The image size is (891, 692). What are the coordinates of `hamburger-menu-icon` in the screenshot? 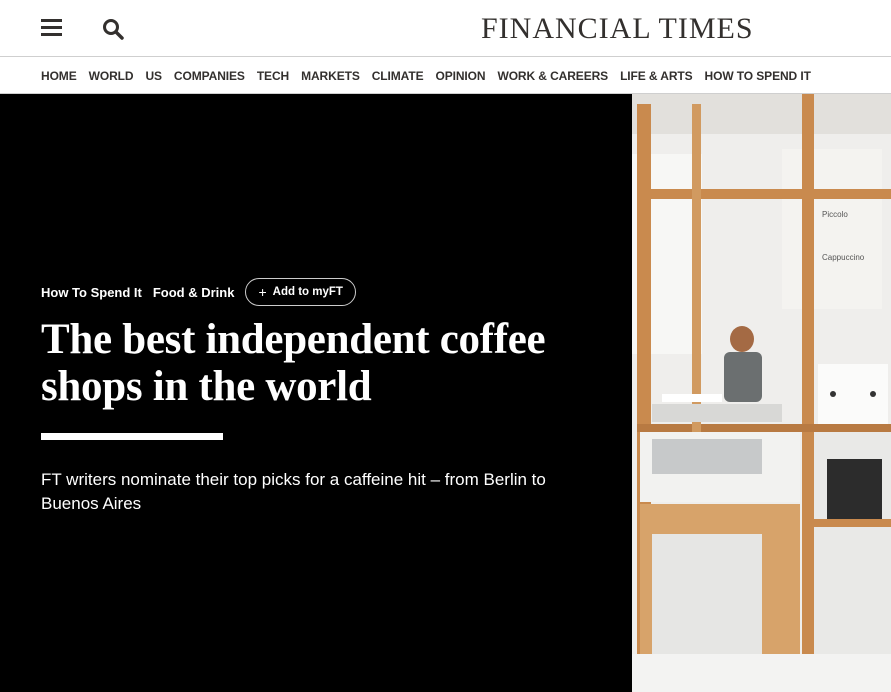 It's located at (52, 28).